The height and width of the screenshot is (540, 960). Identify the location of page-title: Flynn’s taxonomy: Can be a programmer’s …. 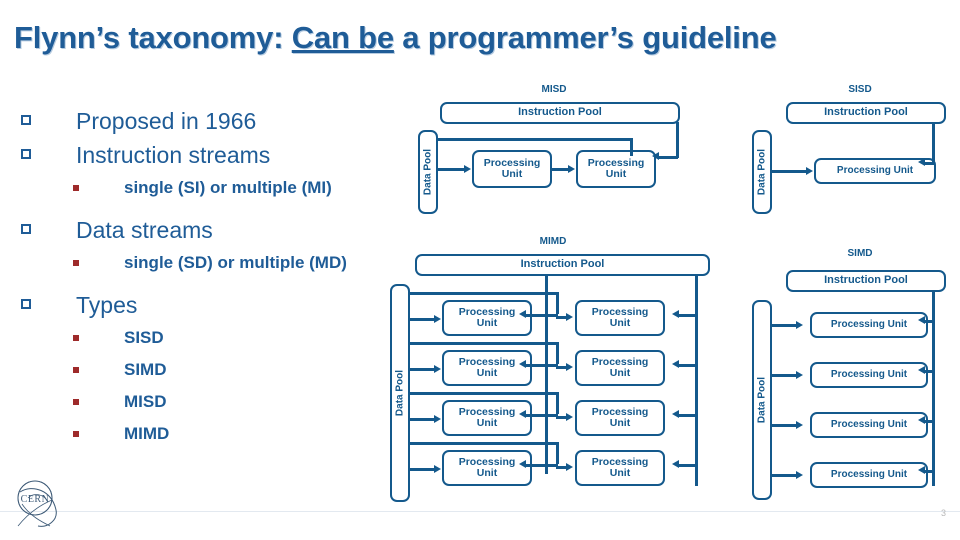
(480, 42).